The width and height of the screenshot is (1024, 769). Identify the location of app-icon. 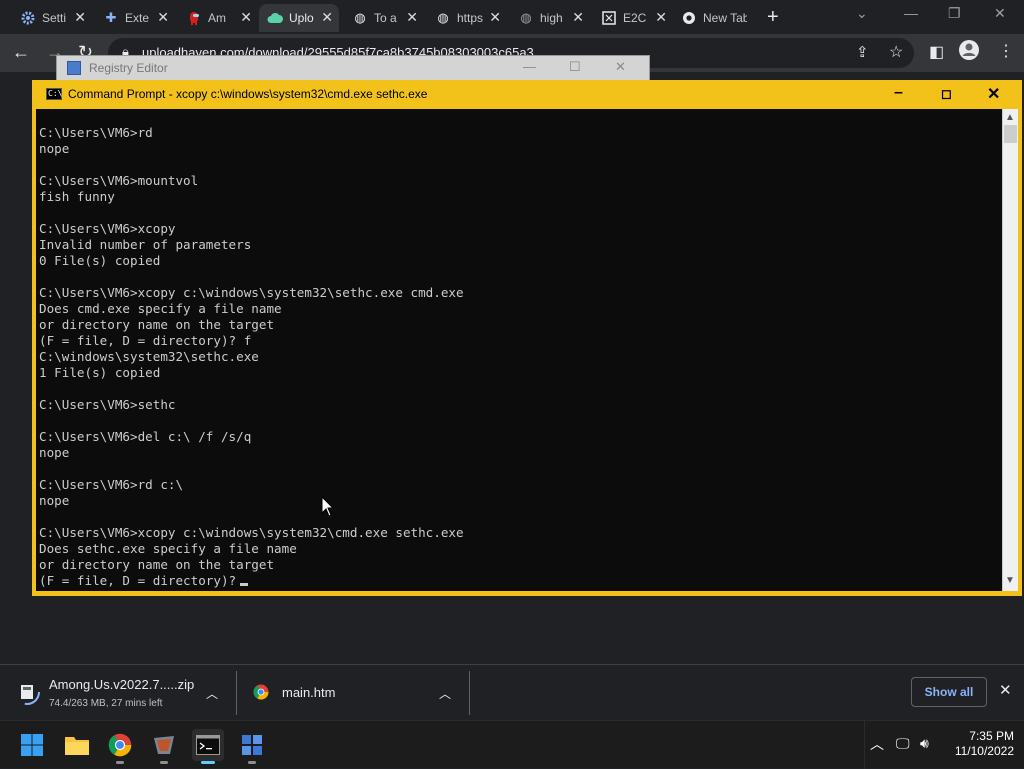
(164, 745).